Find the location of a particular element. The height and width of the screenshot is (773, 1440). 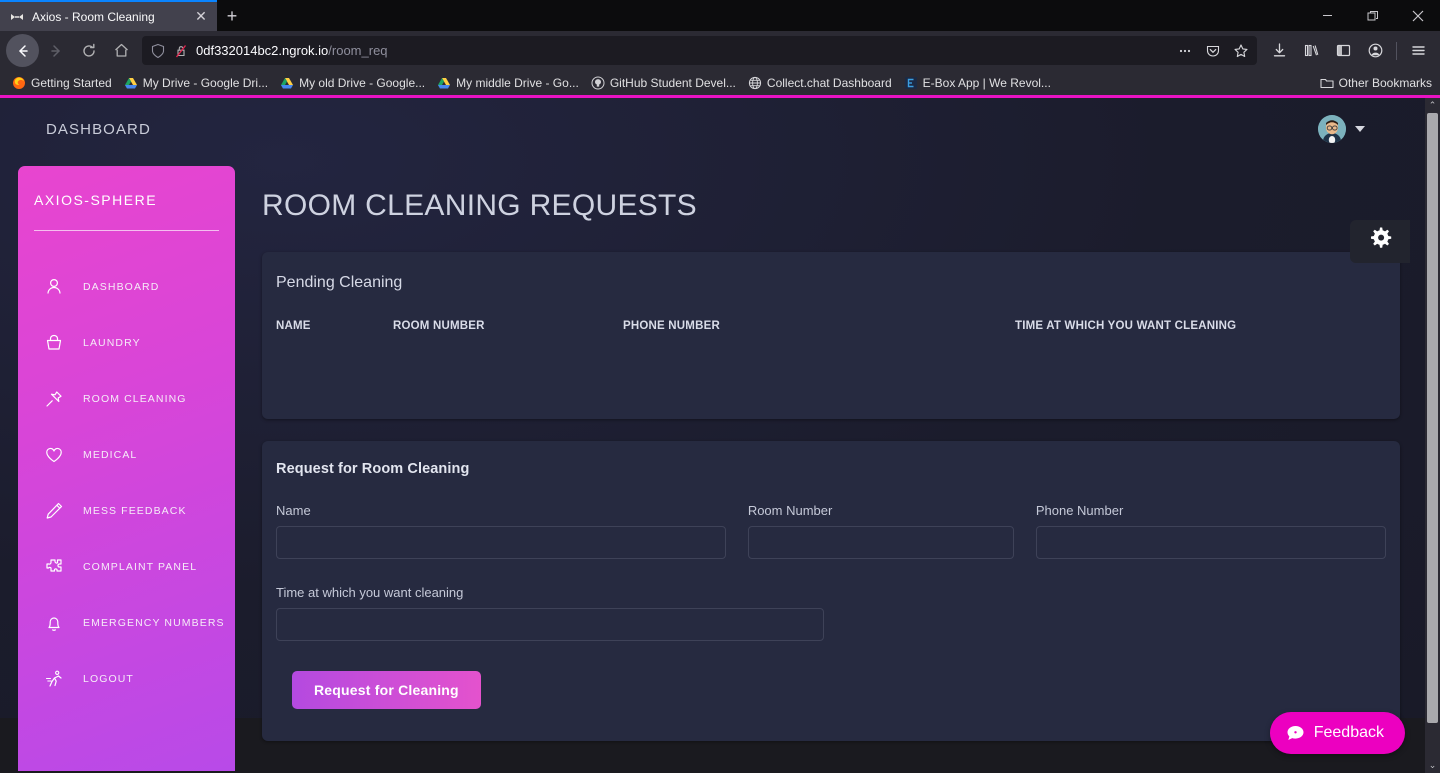

feedback-label: Feedback is located at coordinates (1348, 732).